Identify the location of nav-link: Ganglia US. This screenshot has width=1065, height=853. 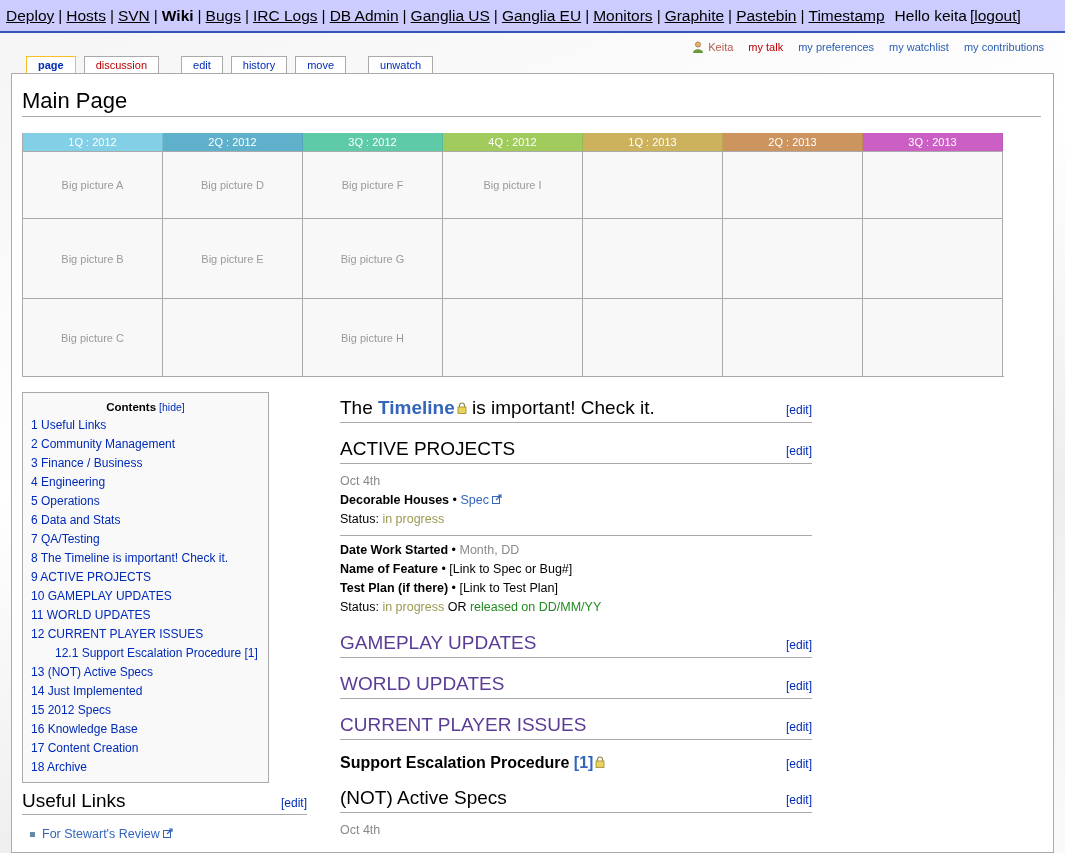
(450, 15).